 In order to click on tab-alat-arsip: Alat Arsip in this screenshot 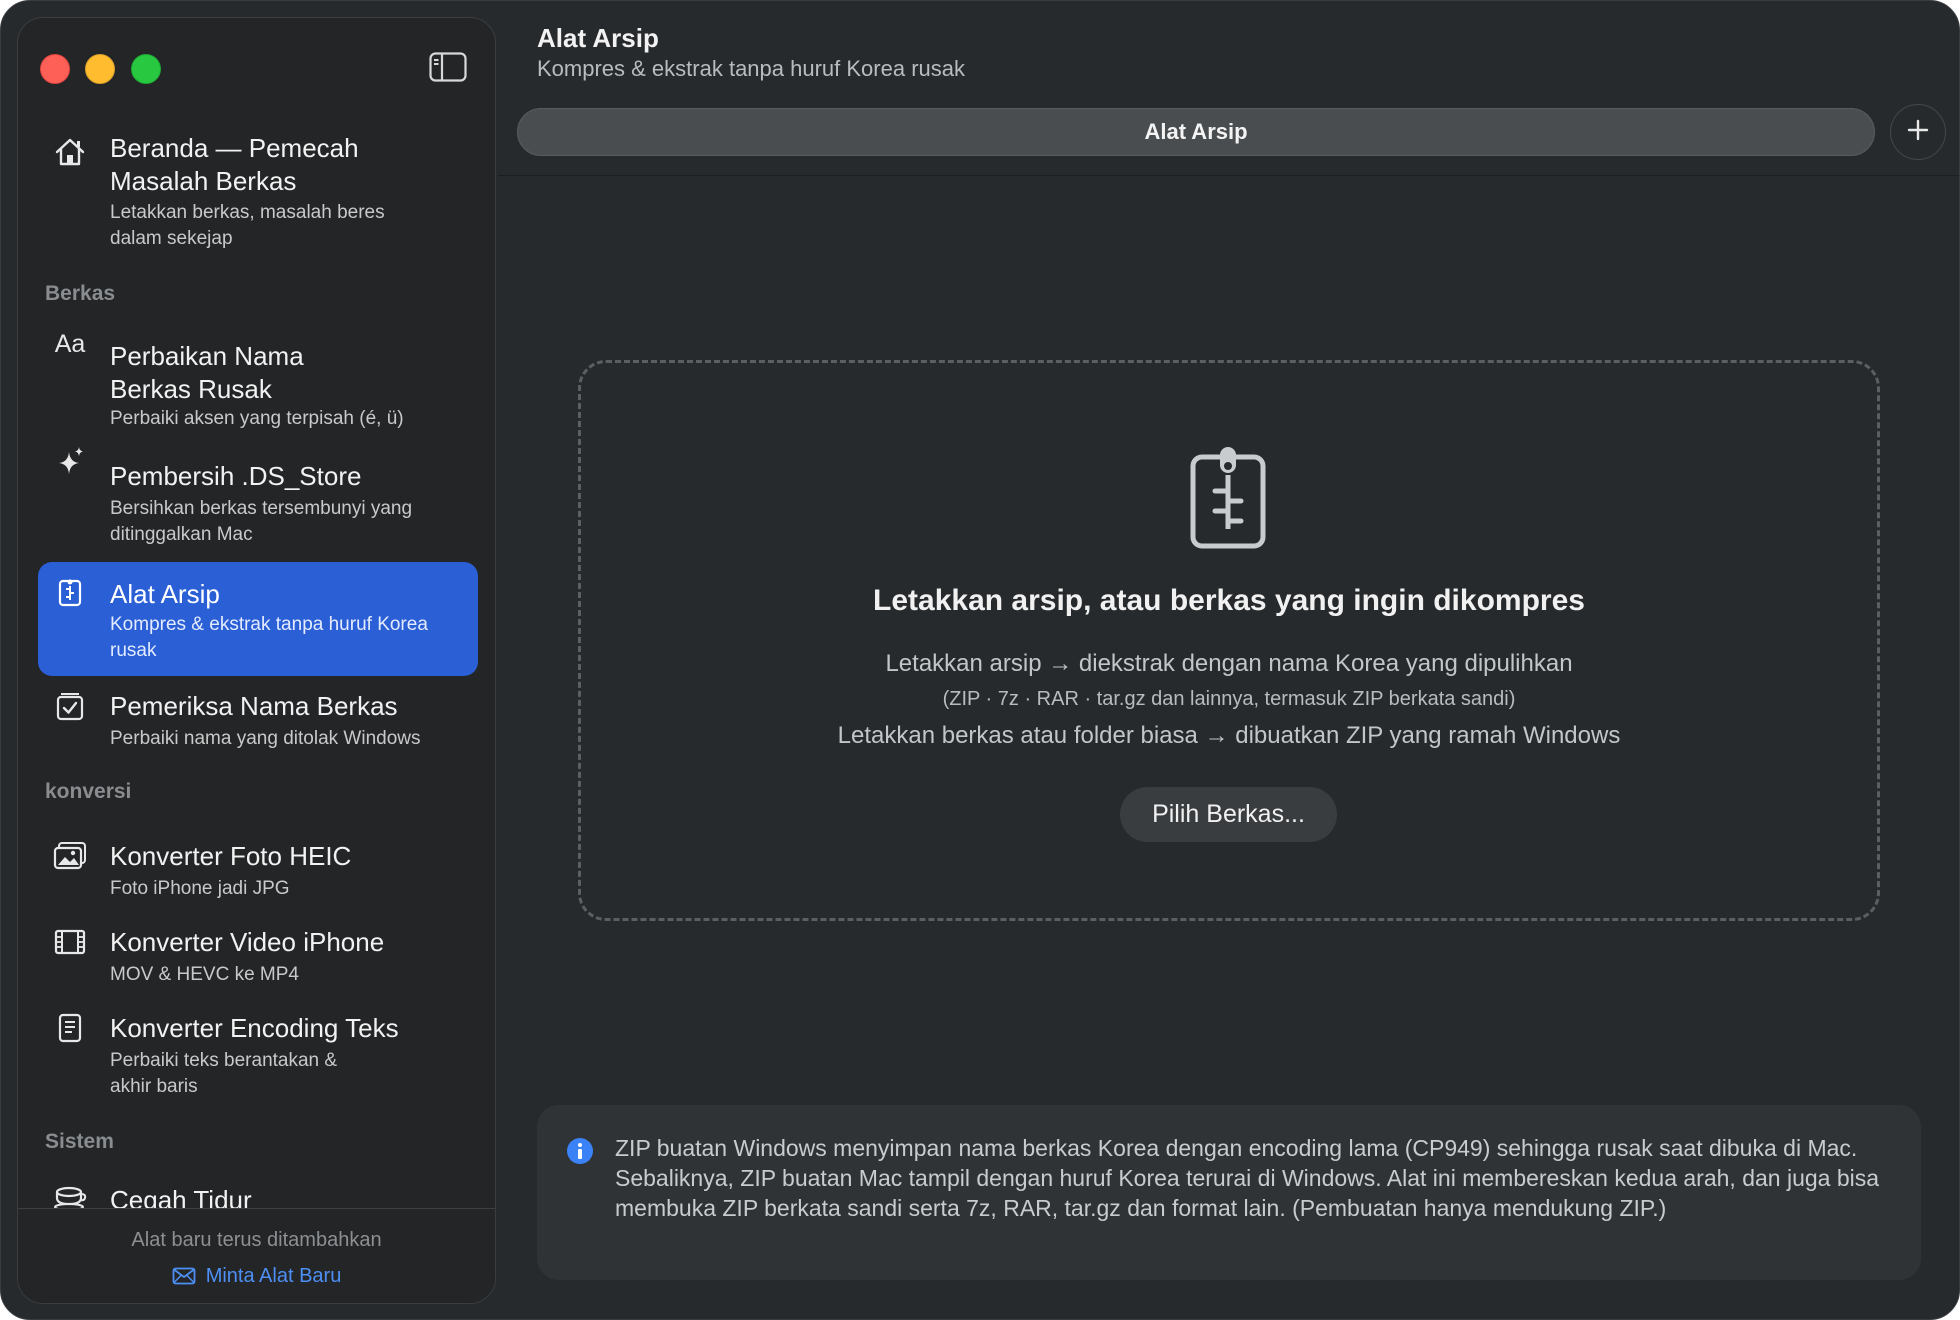, I will do `click(1196, 132)`.